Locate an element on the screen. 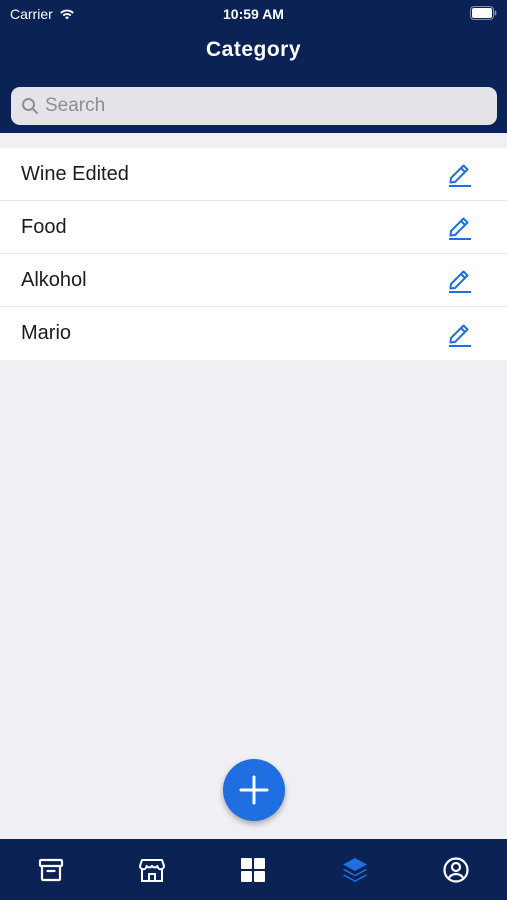  list-item: Mario is located at coordinates (253, 333).